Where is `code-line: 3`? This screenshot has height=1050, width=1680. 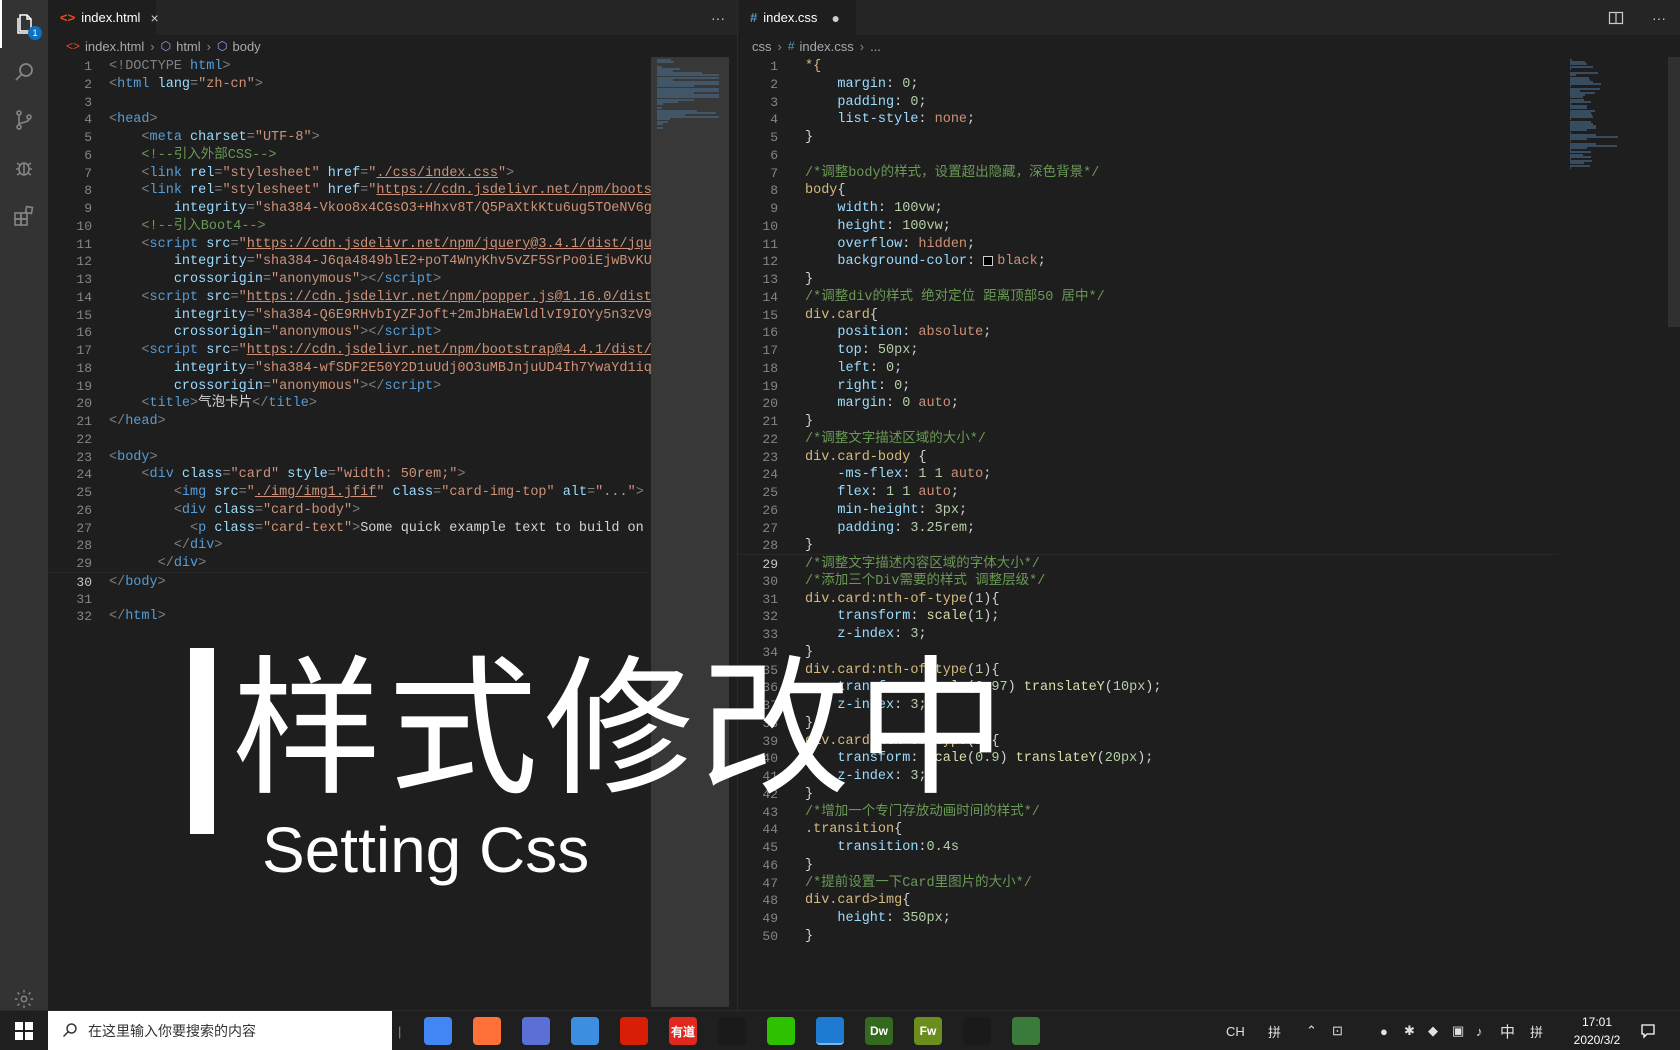 code-line: 3 is located at coordinates (348, 102).